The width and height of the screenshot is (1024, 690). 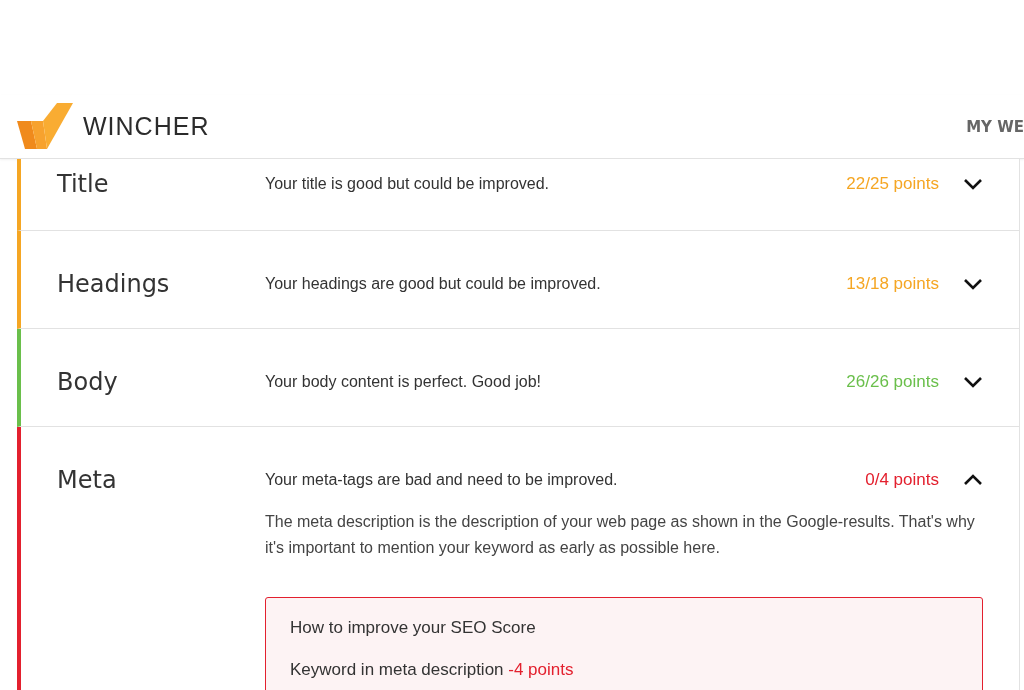 I want to click on logo-text: WINCHER, so click(x=146, y=126).